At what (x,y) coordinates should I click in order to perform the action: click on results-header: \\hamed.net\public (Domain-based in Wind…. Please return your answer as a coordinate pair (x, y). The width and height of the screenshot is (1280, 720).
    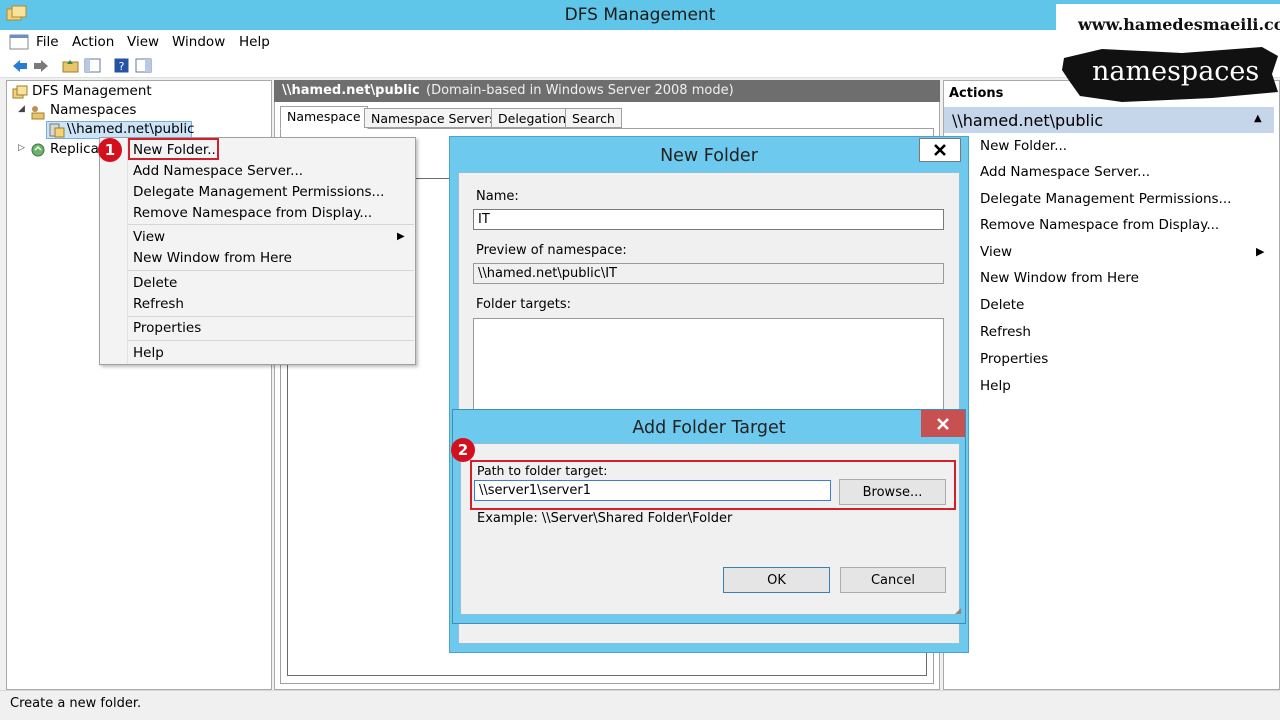
    Looking at the image, I should click on (607, 91).